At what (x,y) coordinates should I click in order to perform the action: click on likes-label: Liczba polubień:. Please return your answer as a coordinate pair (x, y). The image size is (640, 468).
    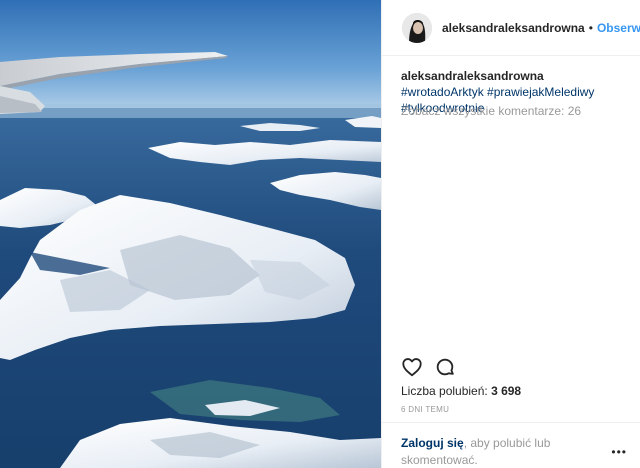
    Looking at the image, I should click on (444, 391).